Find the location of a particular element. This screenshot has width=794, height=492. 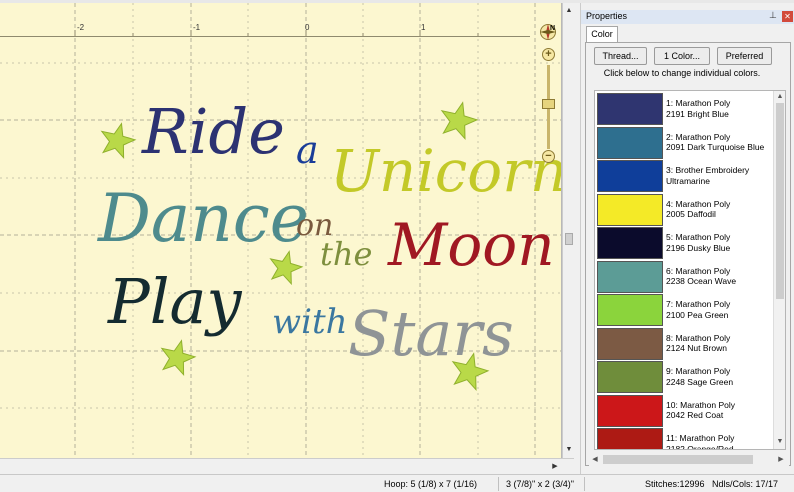

color-label: 3: Brother Embroidery Ultramarine is located at coordinates (707, 175).